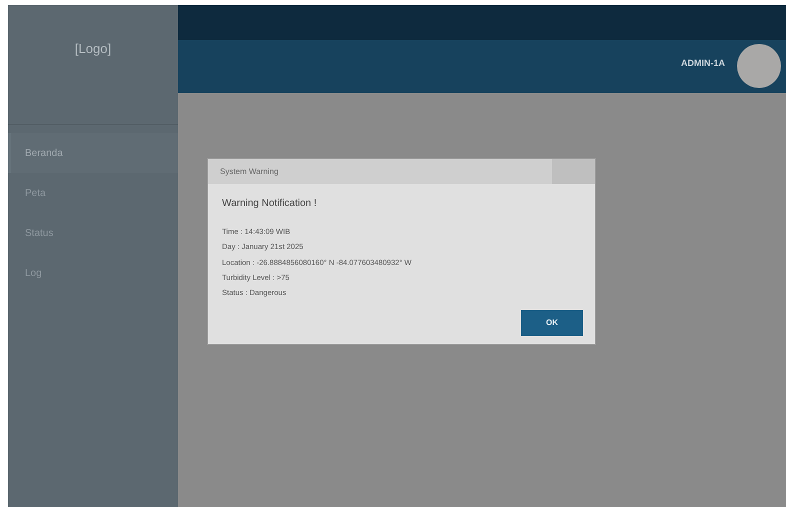 The image size is (786, 507). What do you see at coordinates (573, 171) in the screenshot?
I see `title-bar-block` at bounding box center [573, 171].